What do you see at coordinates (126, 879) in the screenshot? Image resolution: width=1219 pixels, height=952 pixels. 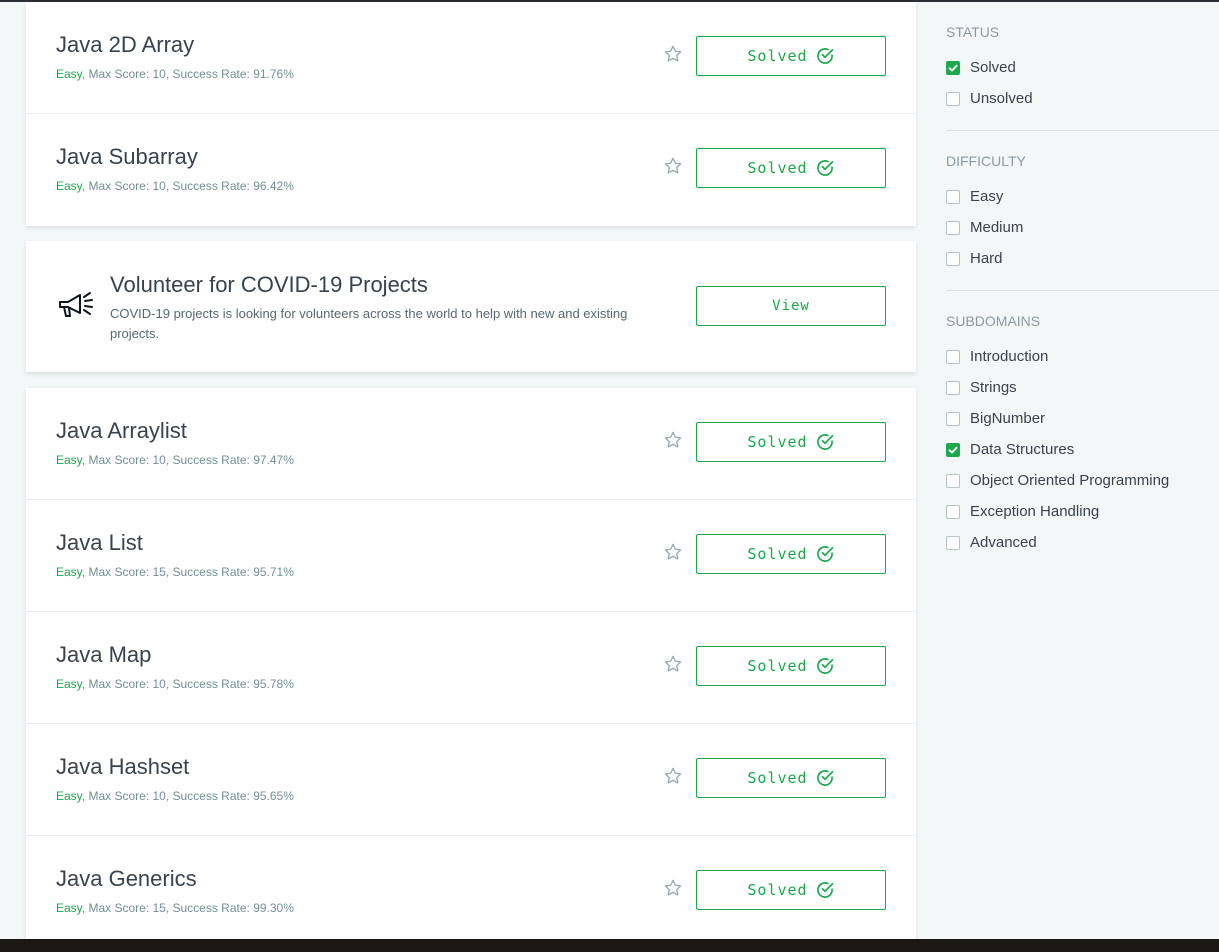 I see `challenge-title: Java Generics` at bounding box center [126, 879].